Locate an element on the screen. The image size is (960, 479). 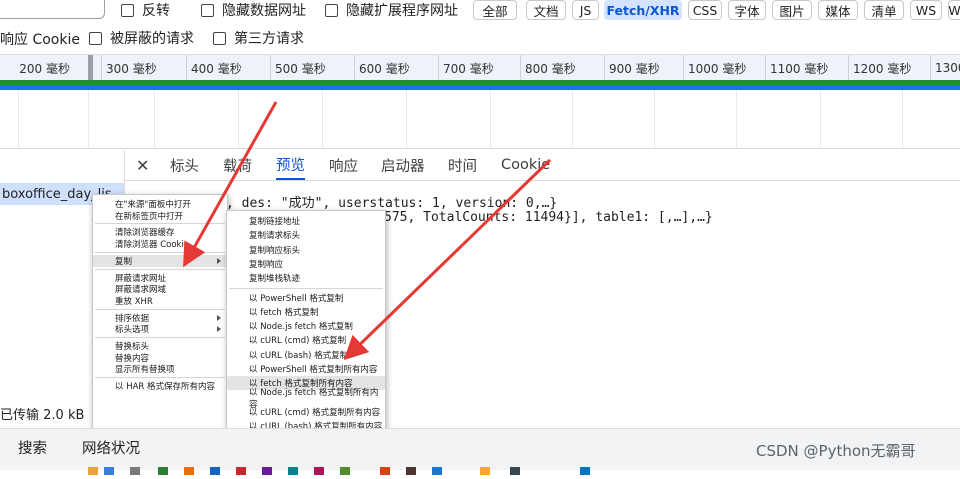
arrow-to-curl-bash is located at coordinates (447, 259).